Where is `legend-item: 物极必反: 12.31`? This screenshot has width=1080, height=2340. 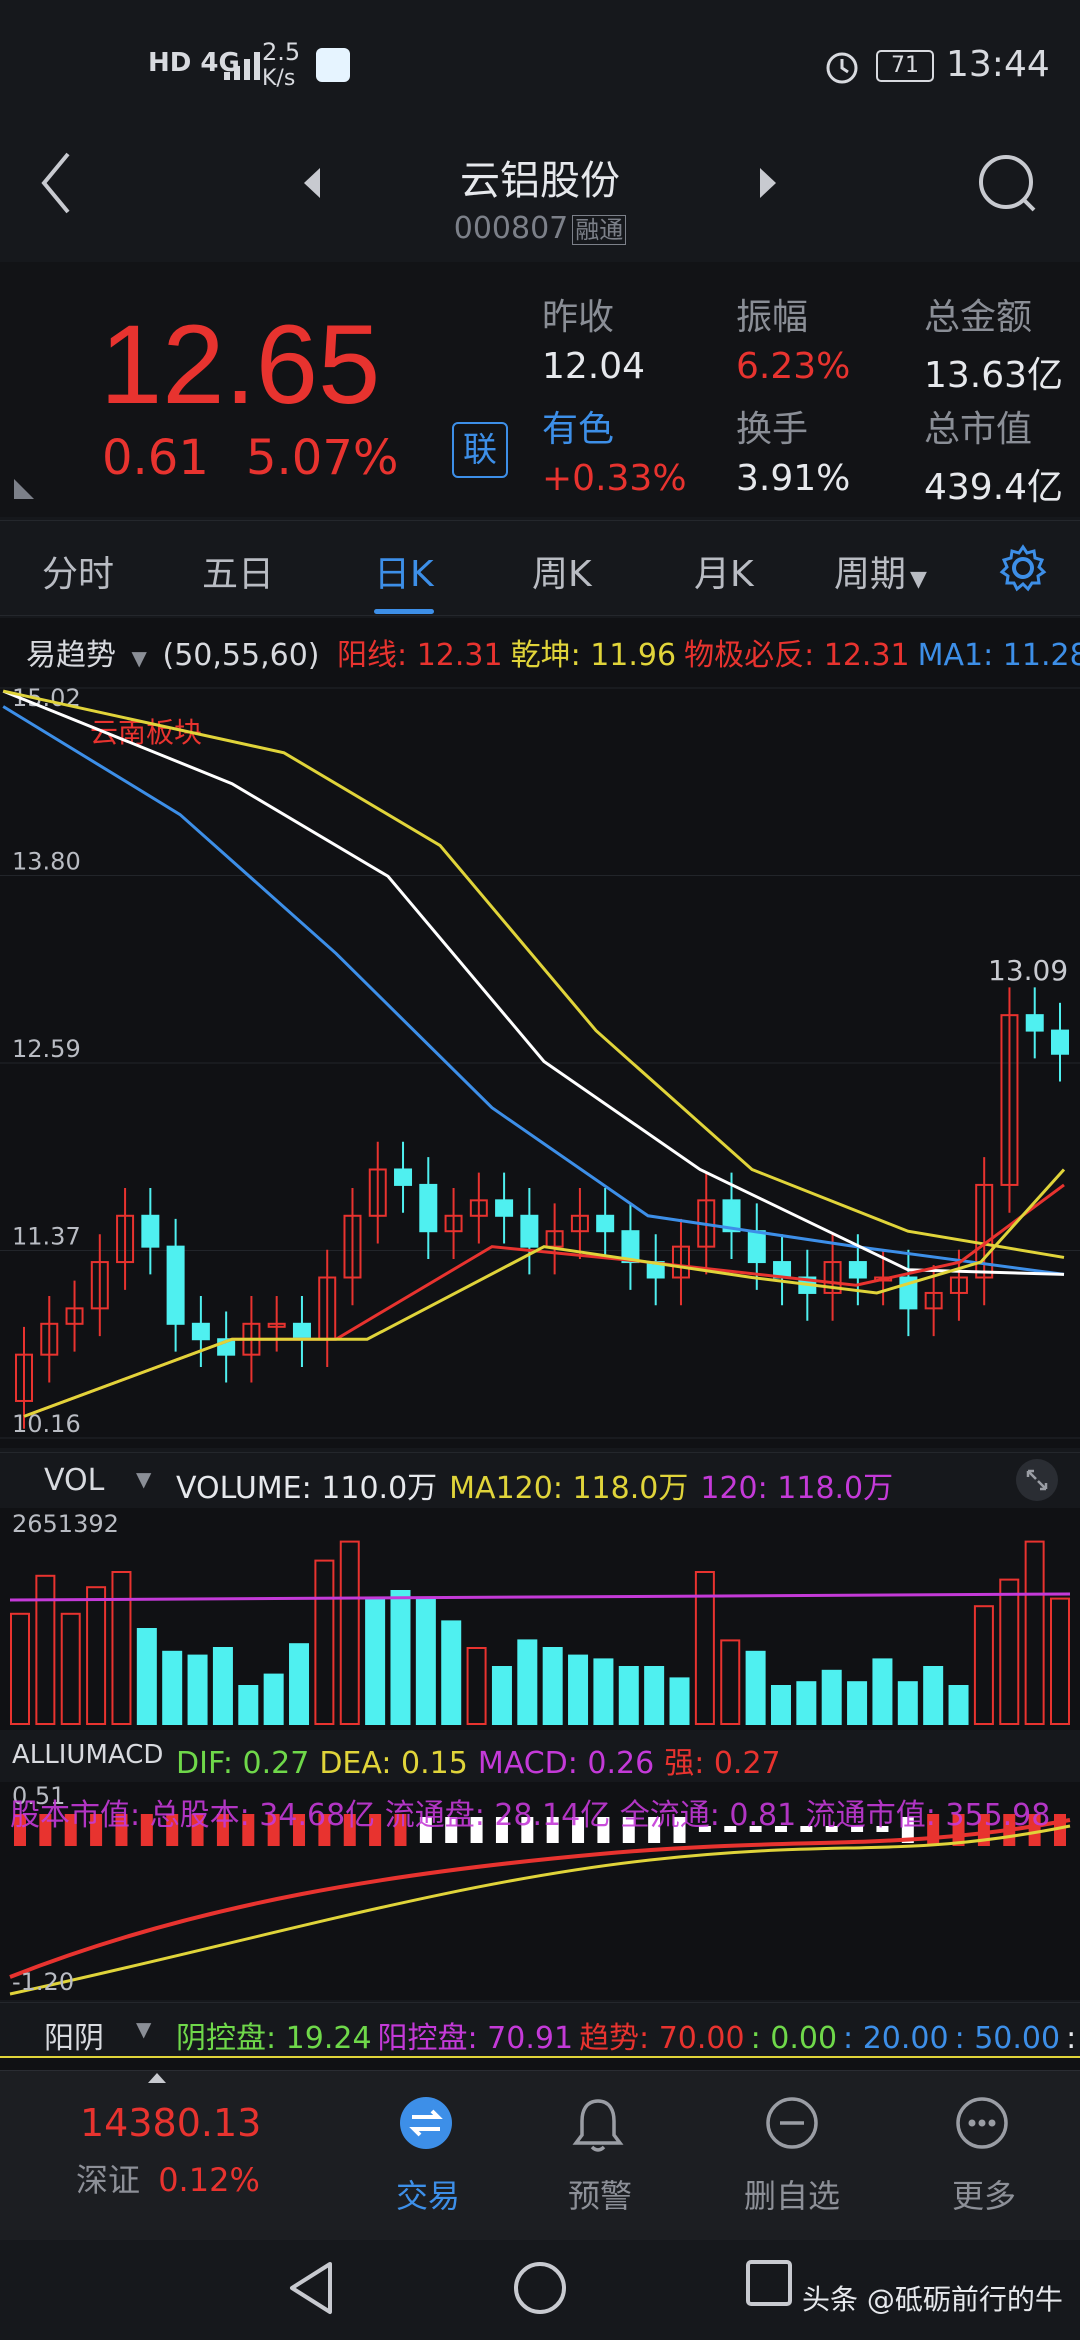 legend-item: 物极必反: 12.31 is located at coordinates (797, 655).